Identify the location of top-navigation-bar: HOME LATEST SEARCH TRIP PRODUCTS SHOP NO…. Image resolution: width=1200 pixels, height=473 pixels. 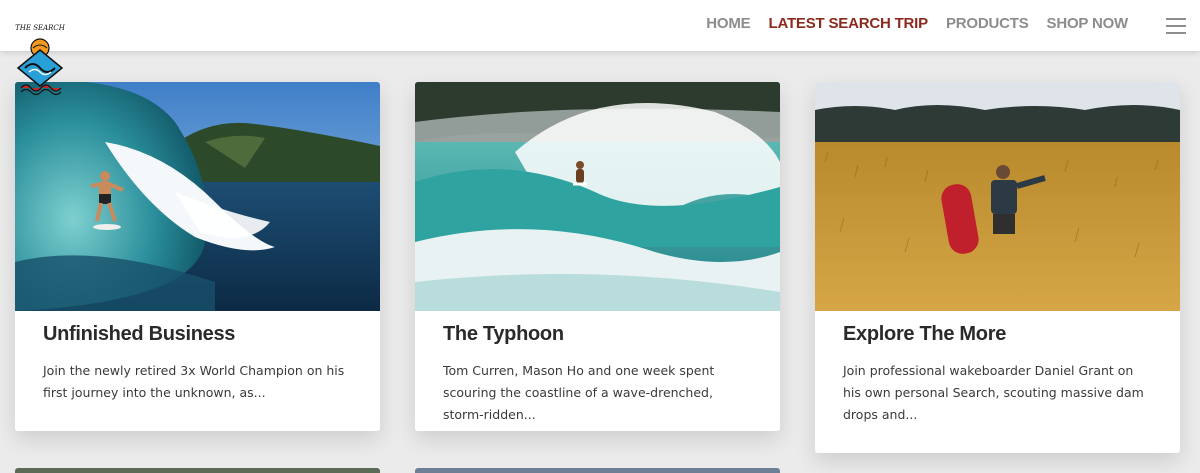
(600, 25).